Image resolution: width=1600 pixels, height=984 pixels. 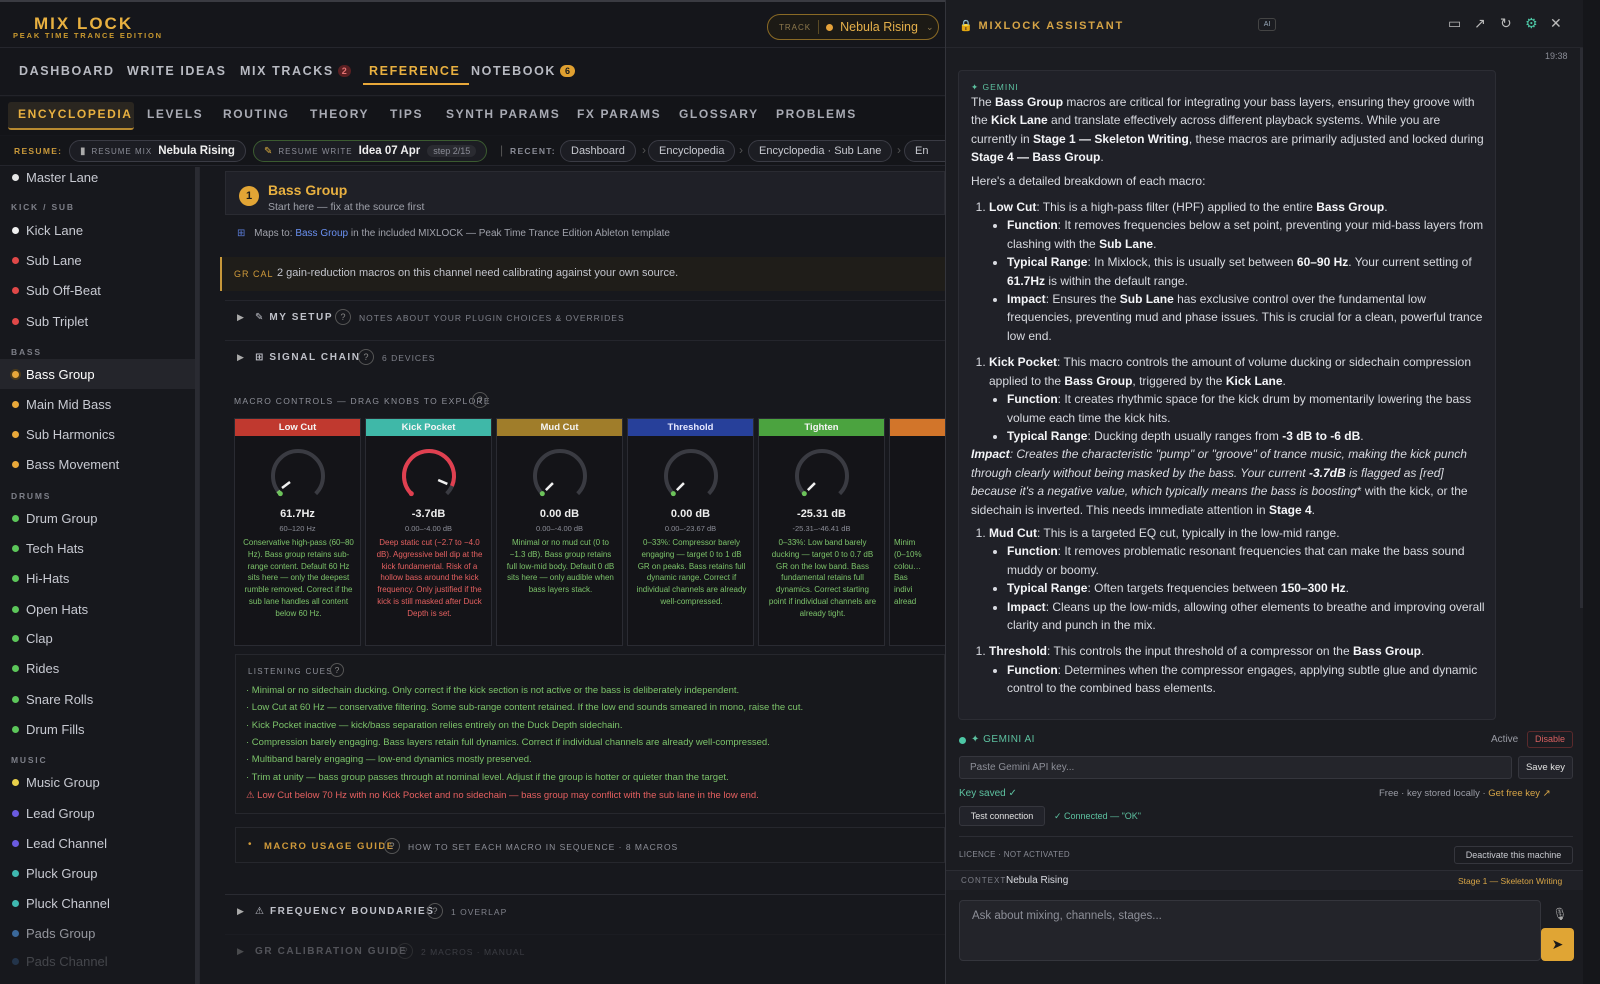 I want to click on deactivate-machine-button: Deactivate this machine, so click(x=1513, y=855).